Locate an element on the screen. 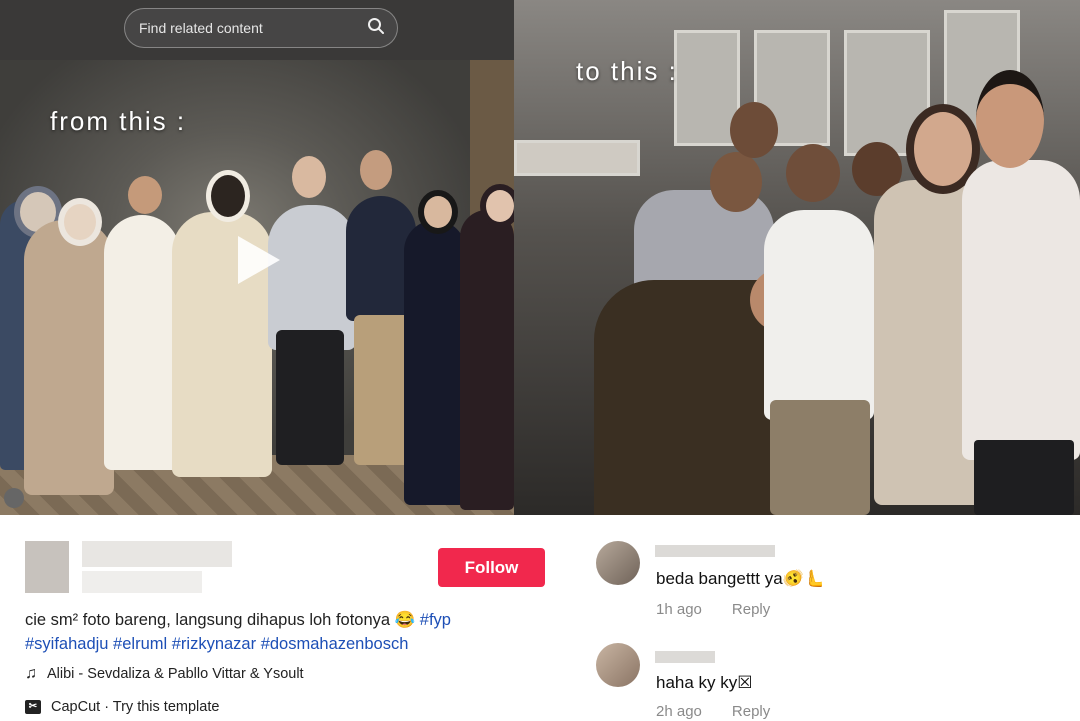 The image size is (1080, 721). search-icon is located at coordinates (376, 28).